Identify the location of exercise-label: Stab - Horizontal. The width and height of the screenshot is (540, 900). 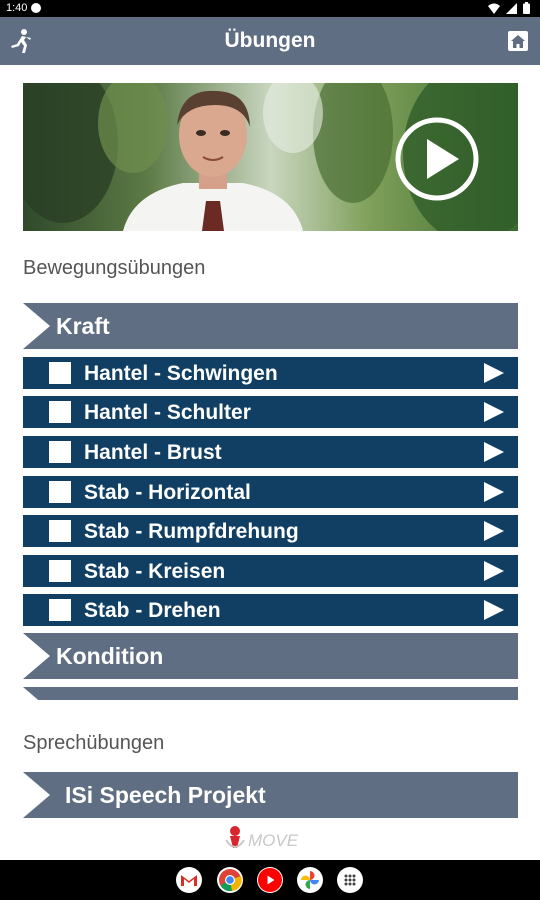
(167, 492).